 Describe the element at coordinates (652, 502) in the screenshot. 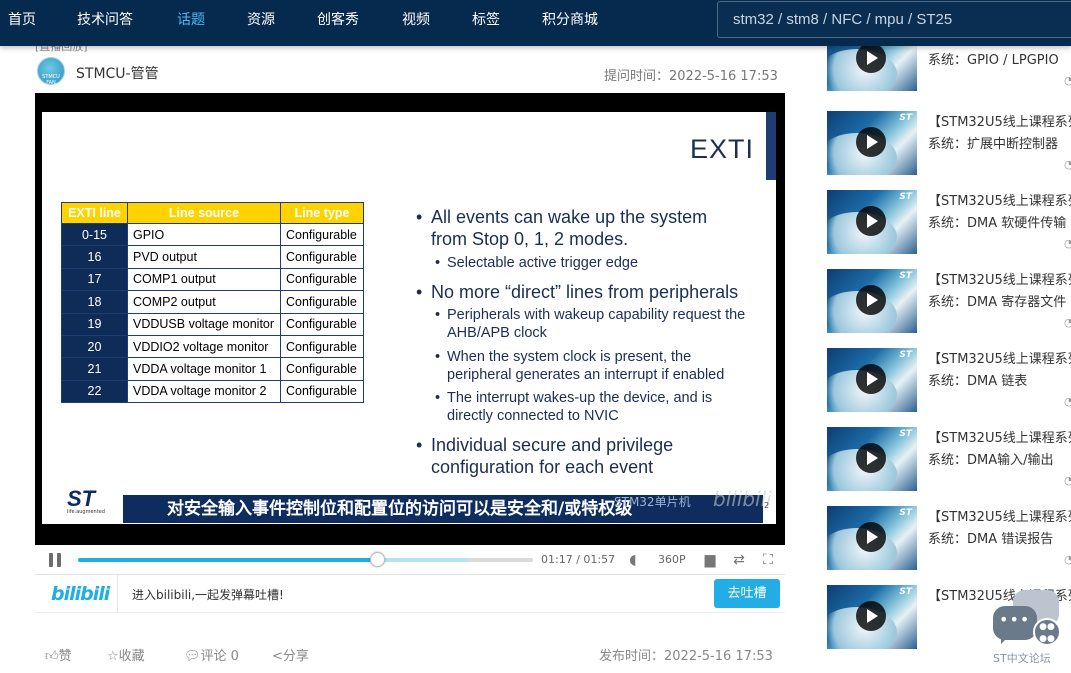

I see `subtitle-overlay: STM32单片机` at that location.